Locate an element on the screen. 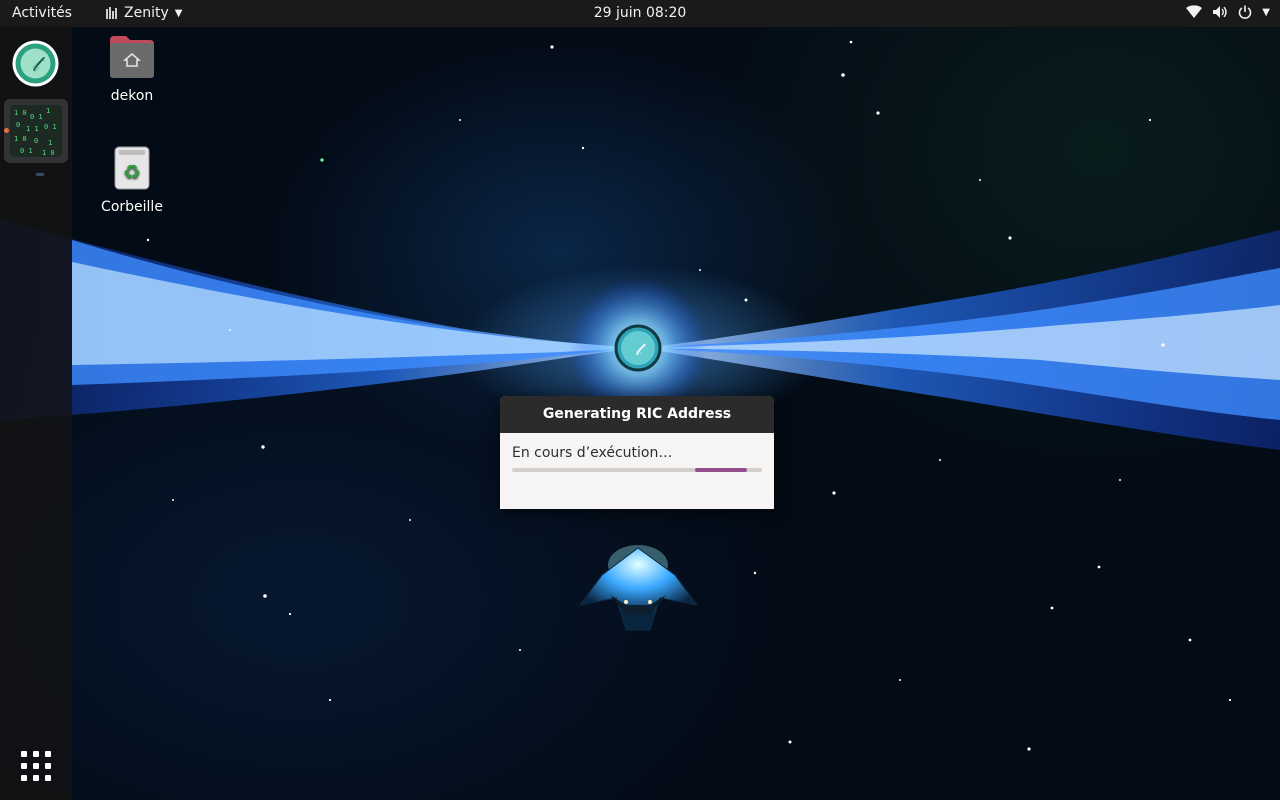  trash-icon: ♻ is located at coordinates (132, 168).